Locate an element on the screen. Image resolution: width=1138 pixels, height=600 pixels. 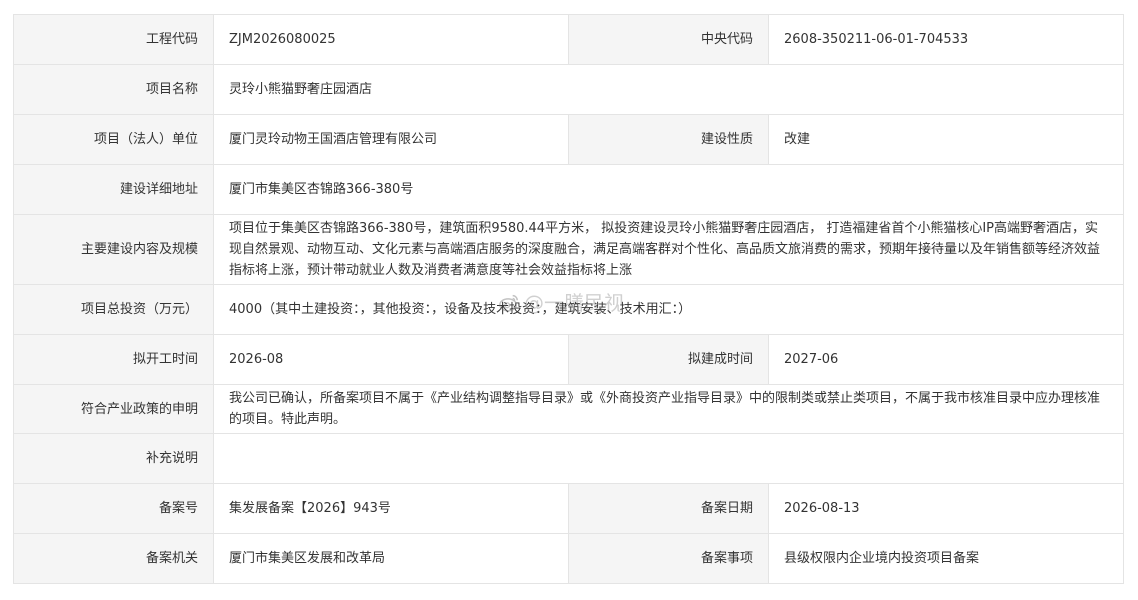
value-total-investment: 4000（其中土建投资：，其他投资：，设备及技术投资：，建筑安装、技术用汇：） is located at coordinates (668, 309).